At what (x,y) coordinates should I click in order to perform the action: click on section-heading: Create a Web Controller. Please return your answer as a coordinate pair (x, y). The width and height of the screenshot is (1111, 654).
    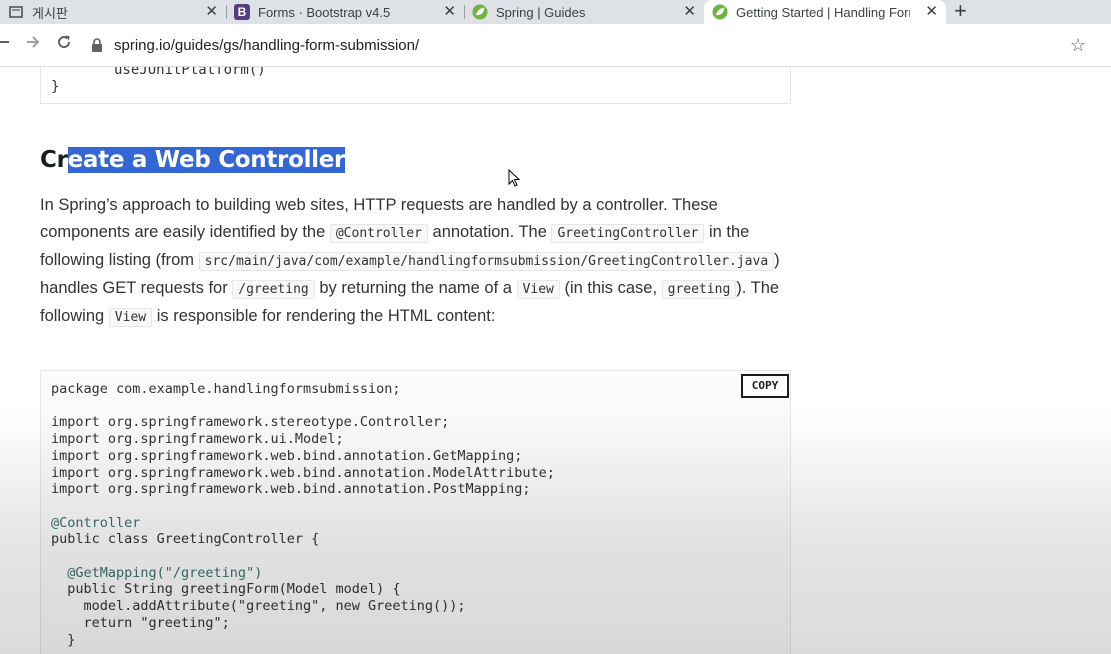
    Looking at the image, I should click on (192, 160).